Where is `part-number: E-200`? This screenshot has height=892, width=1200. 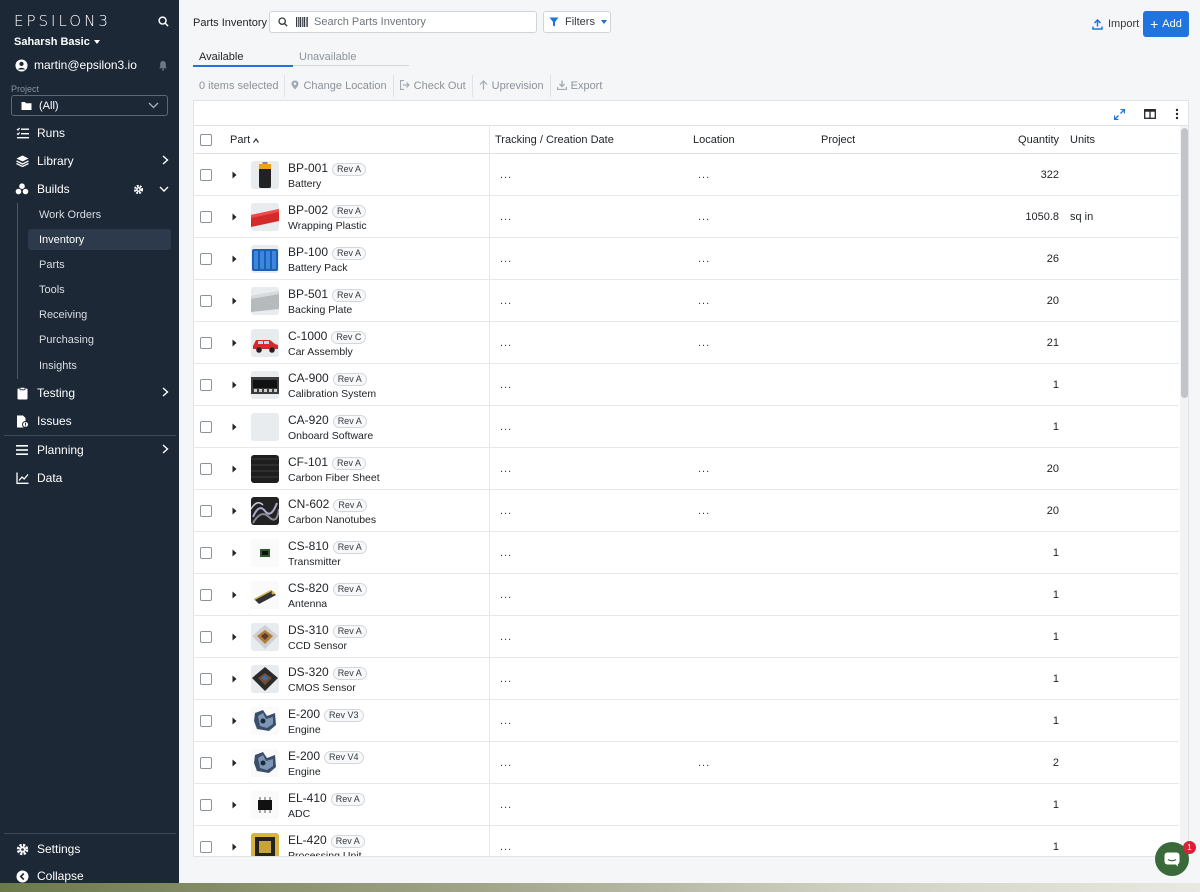
part-number: E-200 is located at coordinates (304, 756).